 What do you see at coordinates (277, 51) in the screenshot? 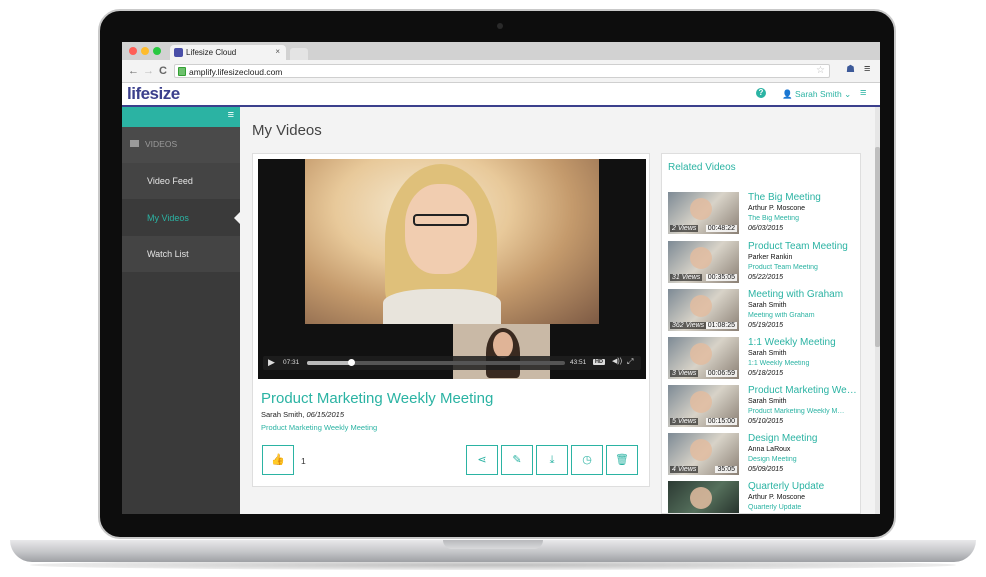
I see `tab-close-icon: ×` at bounding box center [277, 51].